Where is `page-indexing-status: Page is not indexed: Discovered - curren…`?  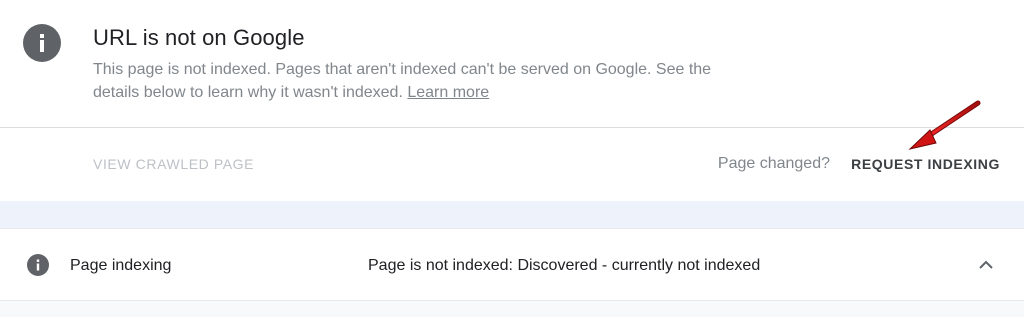 page-indexing-status: Page is not indexed: Discovered - curren… is located at coordinates (564, 265).